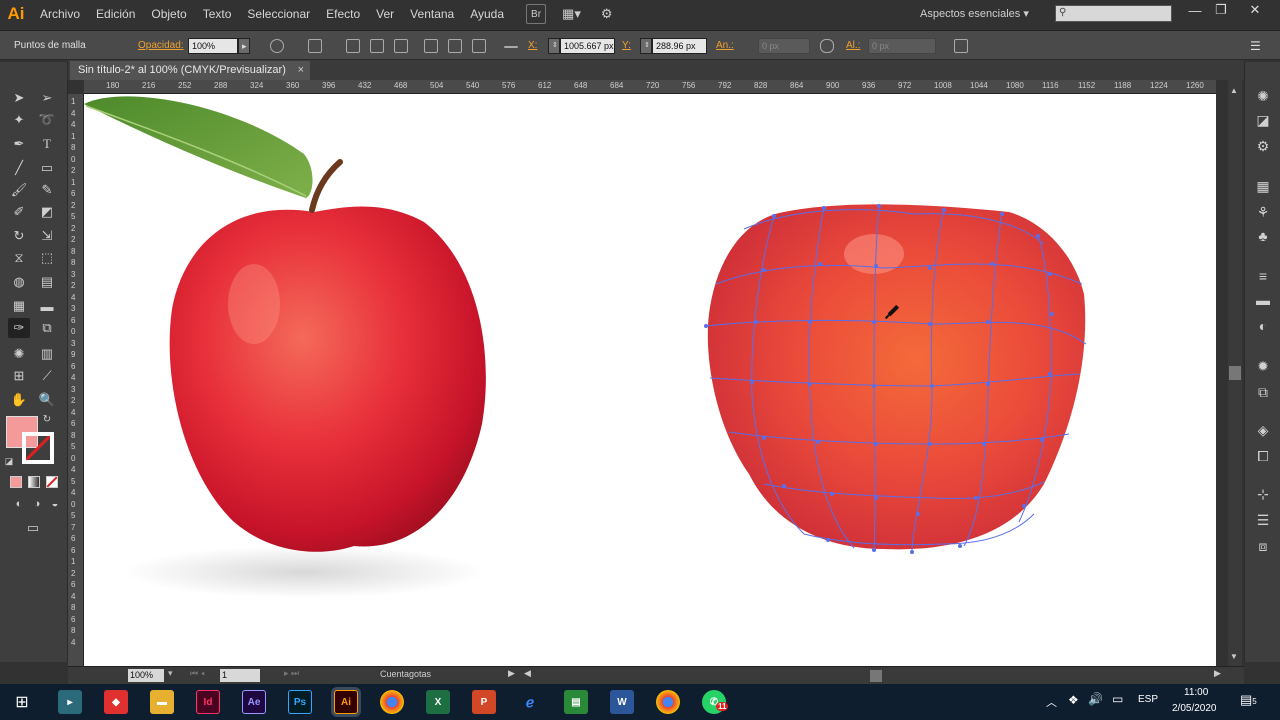  I want to click on default-colors-icon: ◪, so click(9, 461).